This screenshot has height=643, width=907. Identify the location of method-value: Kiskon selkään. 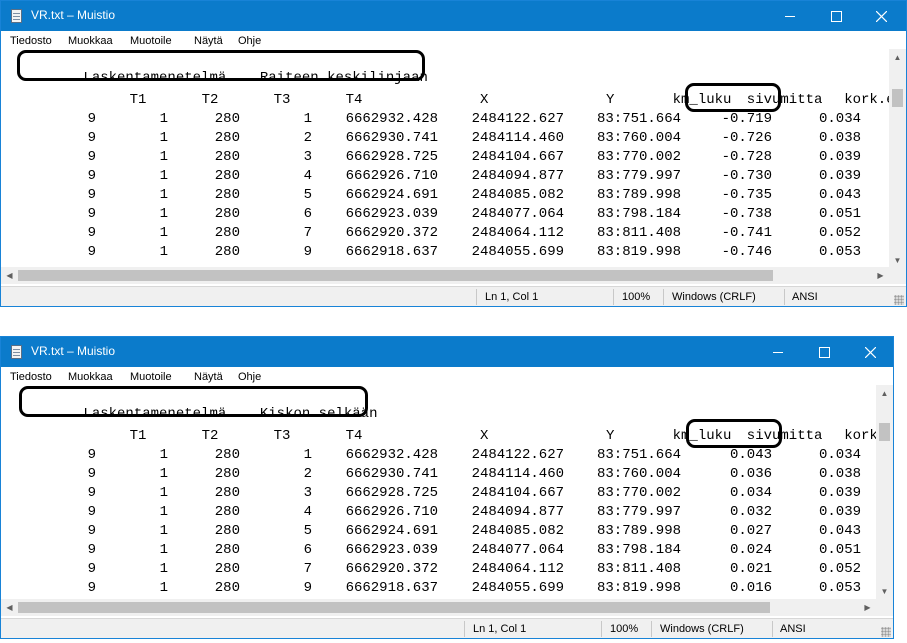
(318, 414).